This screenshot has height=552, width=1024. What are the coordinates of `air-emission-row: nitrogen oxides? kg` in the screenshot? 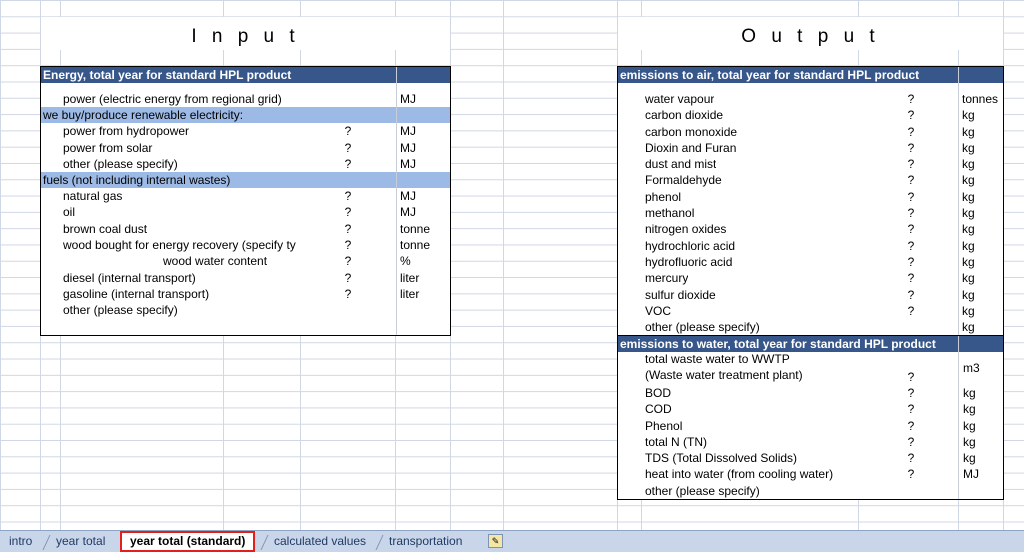 It's located at (810, 229).